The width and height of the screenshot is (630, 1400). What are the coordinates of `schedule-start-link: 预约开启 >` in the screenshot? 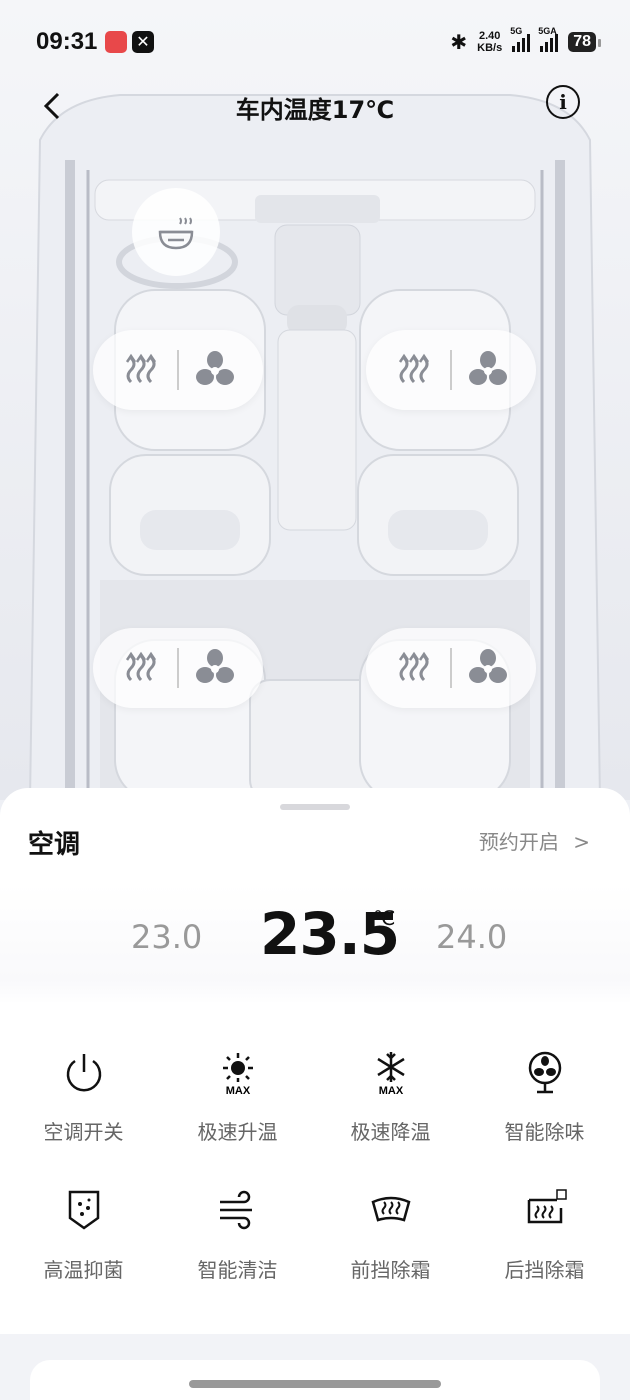 It's located at (534, 840).